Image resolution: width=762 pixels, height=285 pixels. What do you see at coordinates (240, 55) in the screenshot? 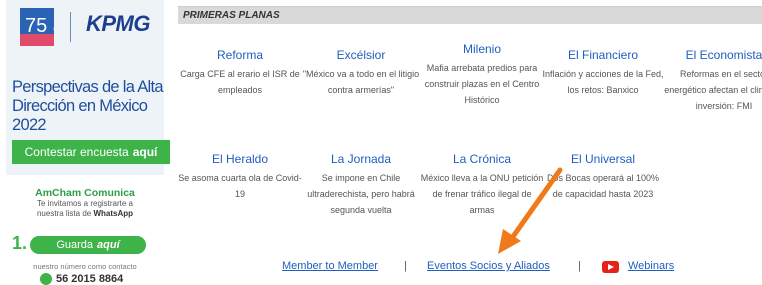
I see `paper-name-link: Reforma` at bounding box center [240, 55].